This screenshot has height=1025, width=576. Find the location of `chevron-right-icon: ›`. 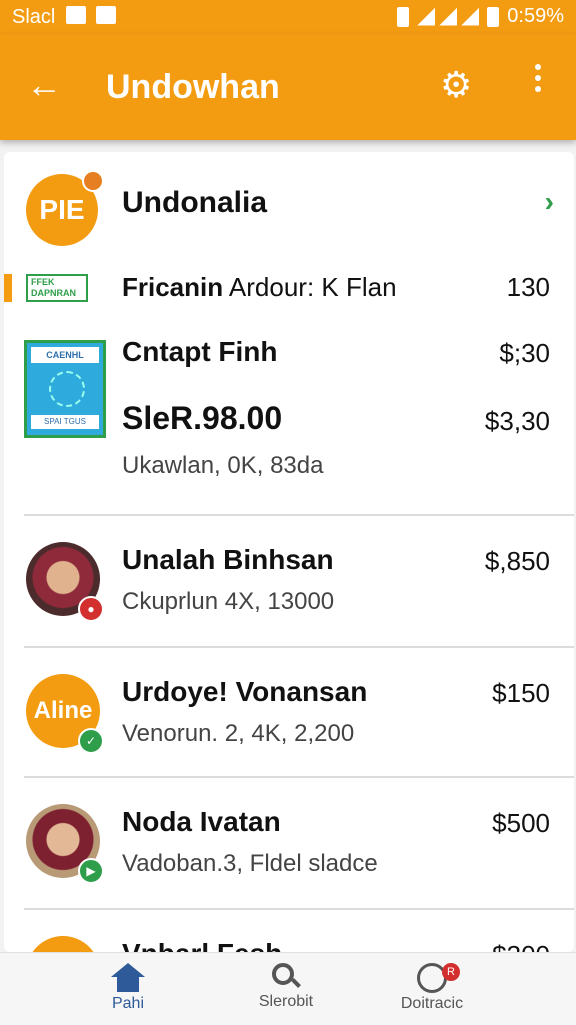

chevron-right-icon: › is located at coordinates (549, 202).